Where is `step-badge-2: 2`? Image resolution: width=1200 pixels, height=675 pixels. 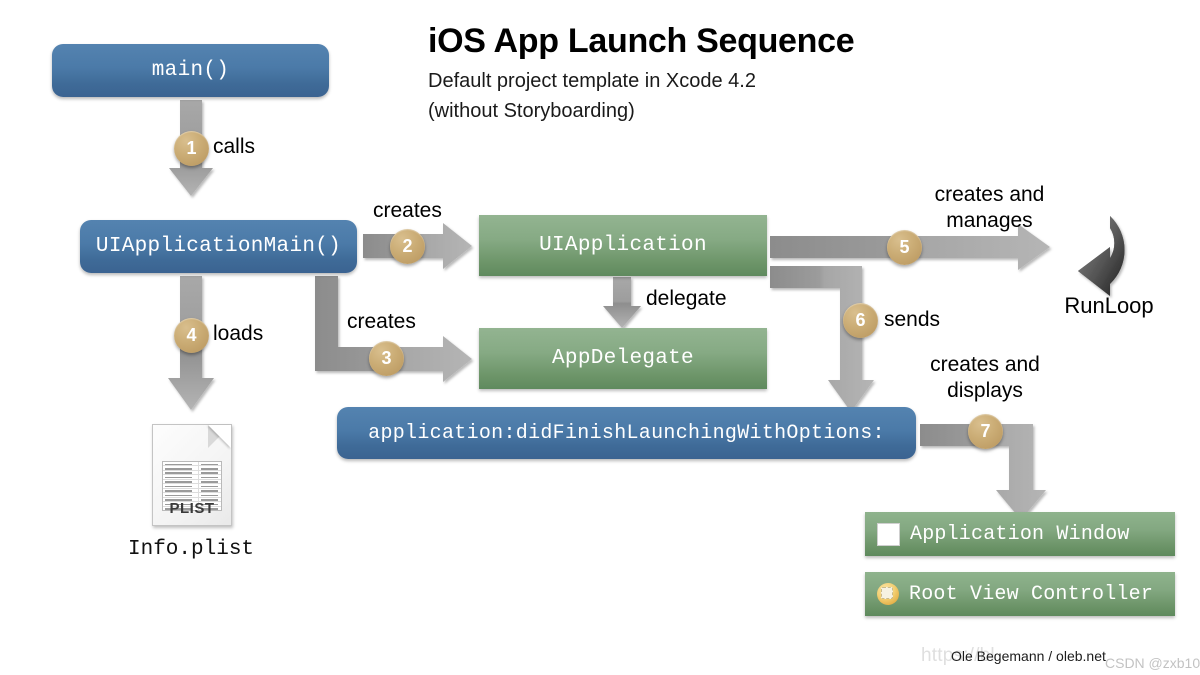 step-badge-2: 2 is located at coordinates (407, 246).